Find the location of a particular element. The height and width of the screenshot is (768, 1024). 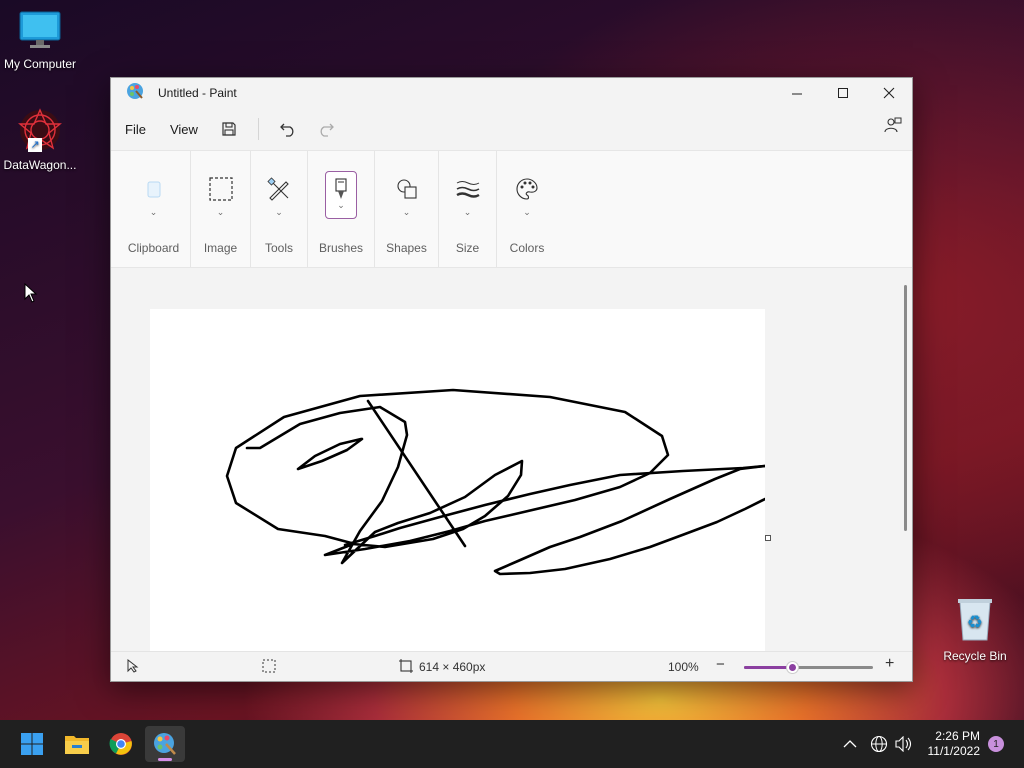

redo-icon is located at coordinates (327, 130).